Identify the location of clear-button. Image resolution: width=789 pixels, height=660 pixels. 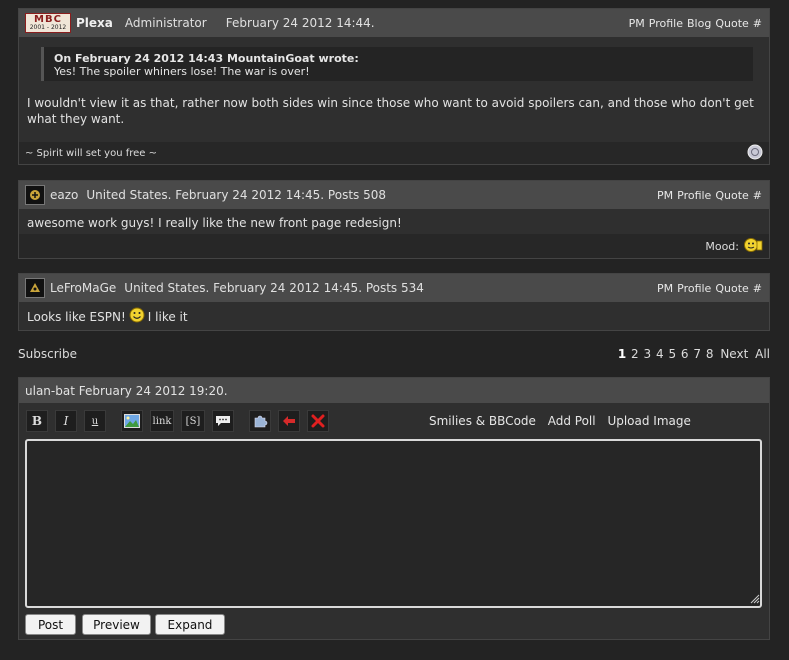
(318, 421).